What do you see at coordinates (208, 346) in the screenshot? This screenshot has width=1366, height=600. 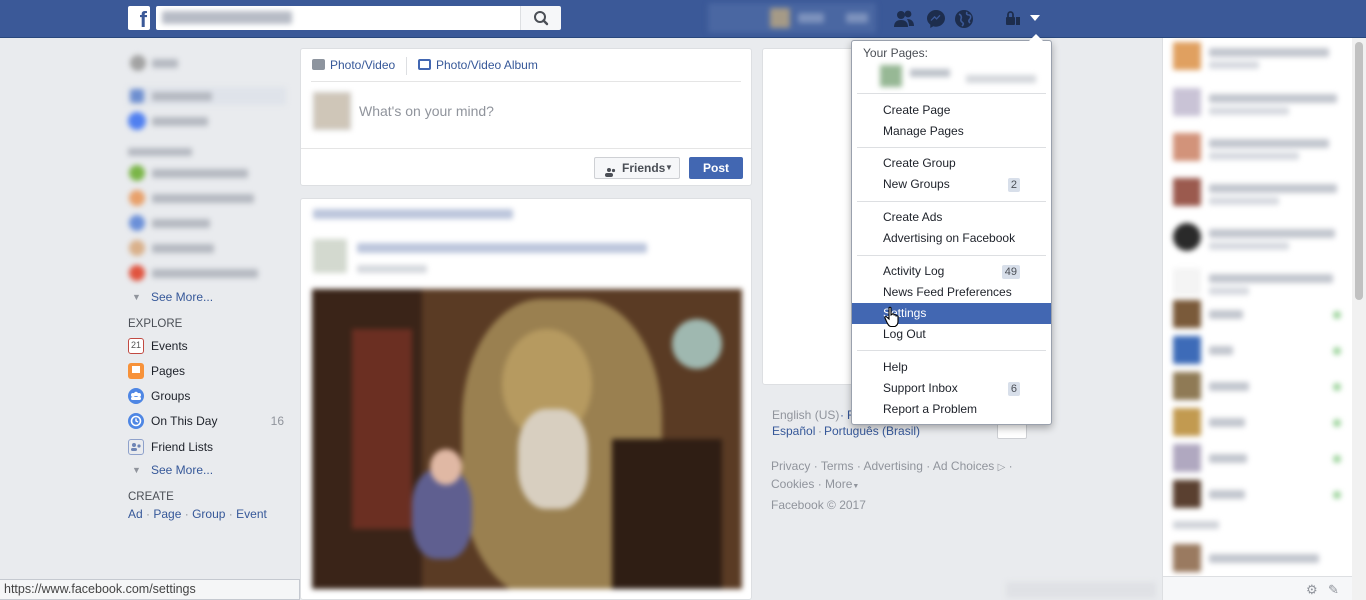 I see `nav-item-events: 21 Events` at bounding box center [208, 346].